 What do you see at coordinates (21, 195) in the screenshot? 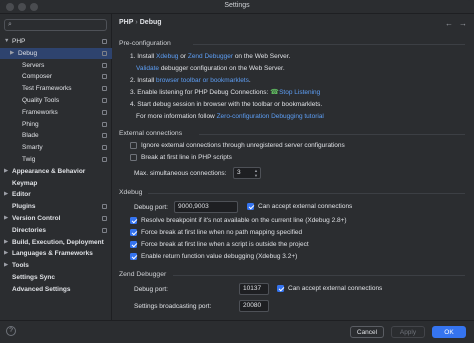
I see `sidebar-item-label: Editor` at bounding box center [21, 195].